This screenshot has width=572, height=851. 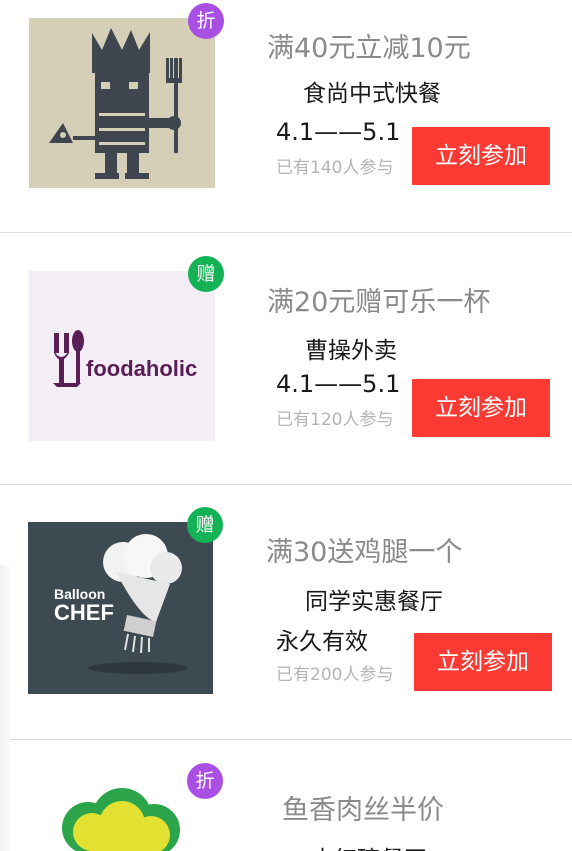 What do you see at coordinates (372, 94) in the screenshot?
I see `shop-name: 食尚中式快餐` at bounding box center [372, 94].